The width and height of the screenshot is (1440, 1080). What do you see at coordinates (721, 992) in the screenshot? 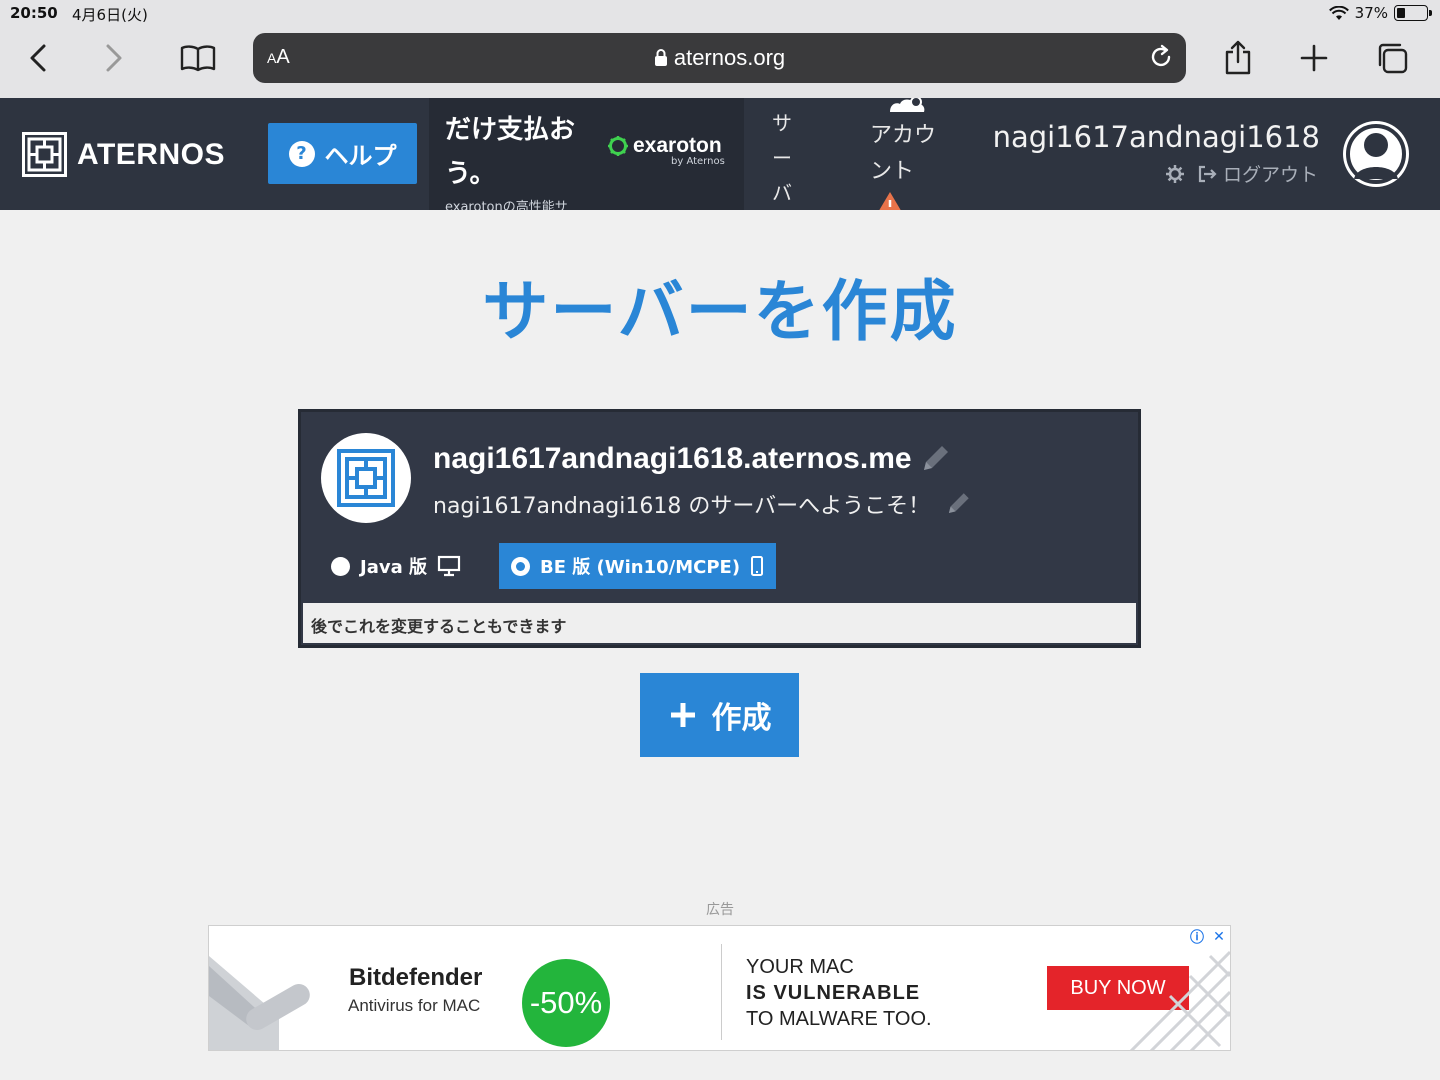
I see `ad-divider` at bounding box center [721, 992].